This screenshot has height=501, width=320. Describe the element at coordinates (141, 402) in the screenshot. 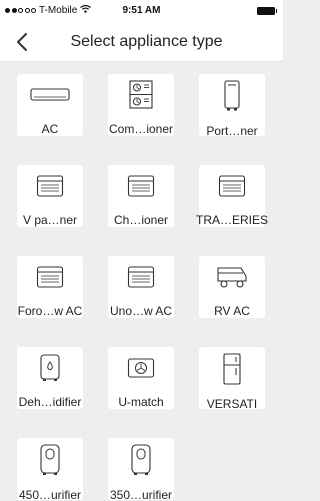

I see `appliance-label: U-match` at that location.